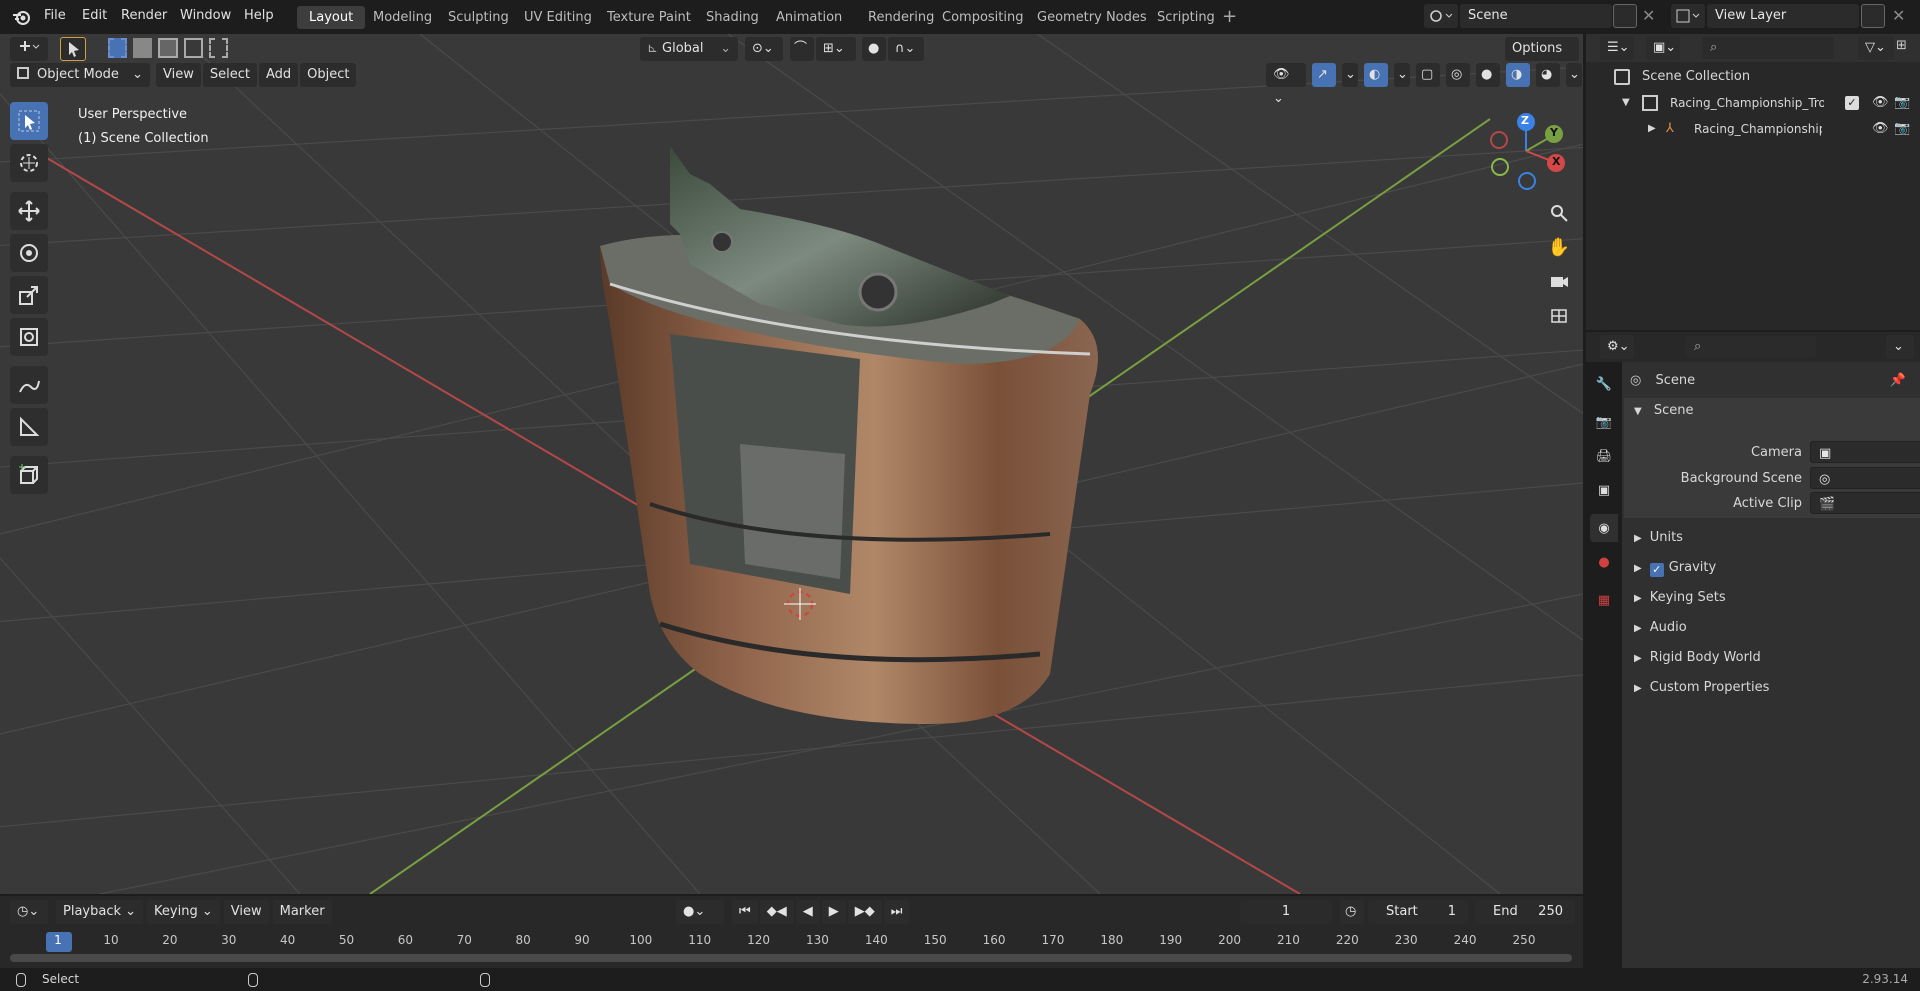  What do you see at coordinates (94, 16) in the screenshot?
I see `menu-edit: Edit` at bounding box center [94, 16].